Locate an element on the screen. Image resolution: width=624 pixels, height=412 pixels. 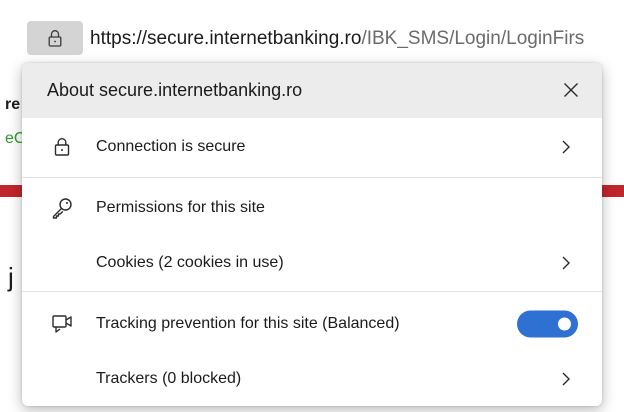
cookies-label: Cookies (2 cookies in use) is located at coordinates (190, 262).